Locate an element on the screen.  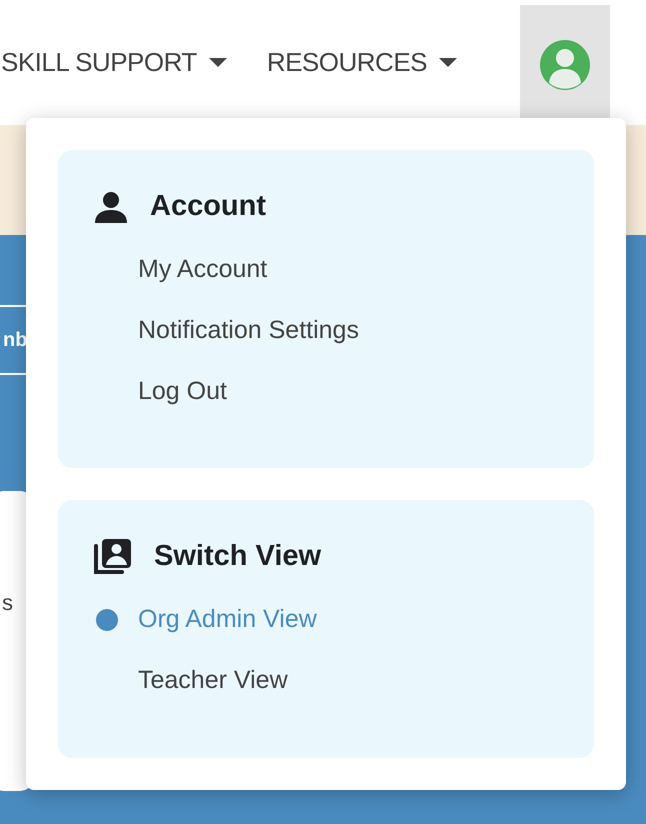
section-title: Switch View is located at coordinates (238, 556).